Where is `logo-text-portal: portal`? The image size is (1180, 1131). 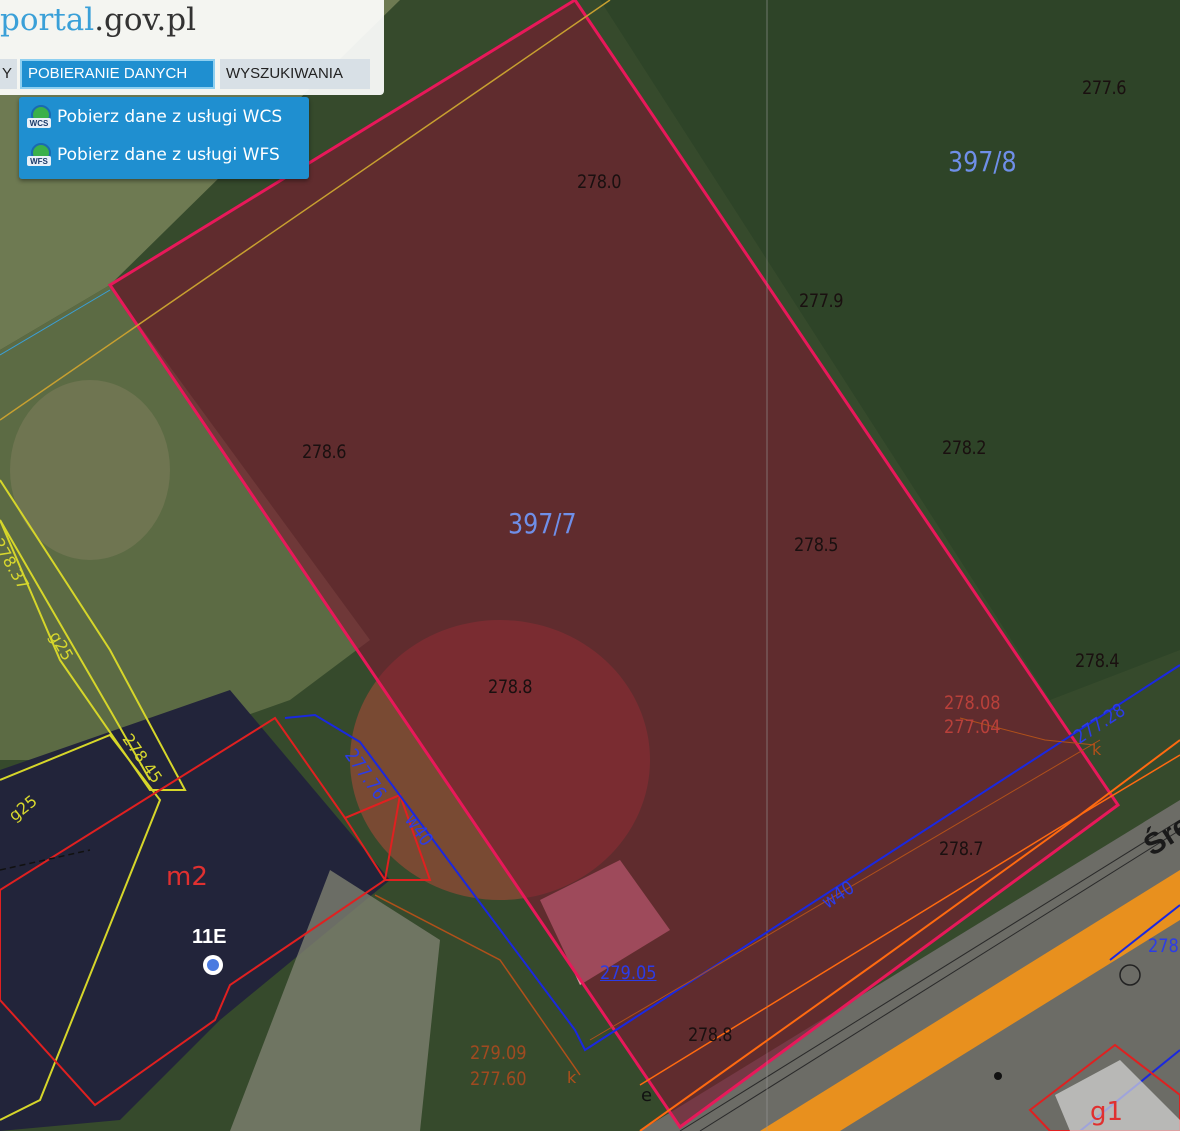
logo-text-portal: portal is located at coordinates (47, 20).